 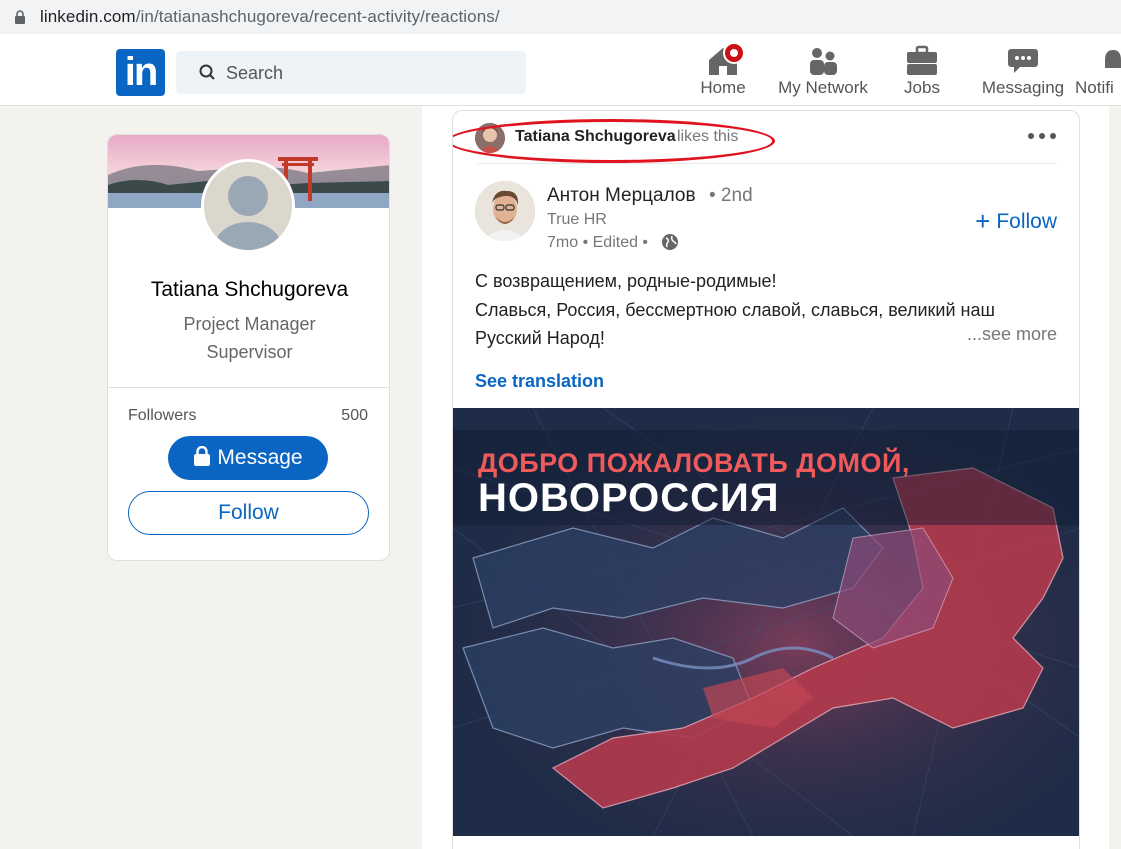 I want to click on nav-notifications: Notifi, so click(x=1098, y=71).